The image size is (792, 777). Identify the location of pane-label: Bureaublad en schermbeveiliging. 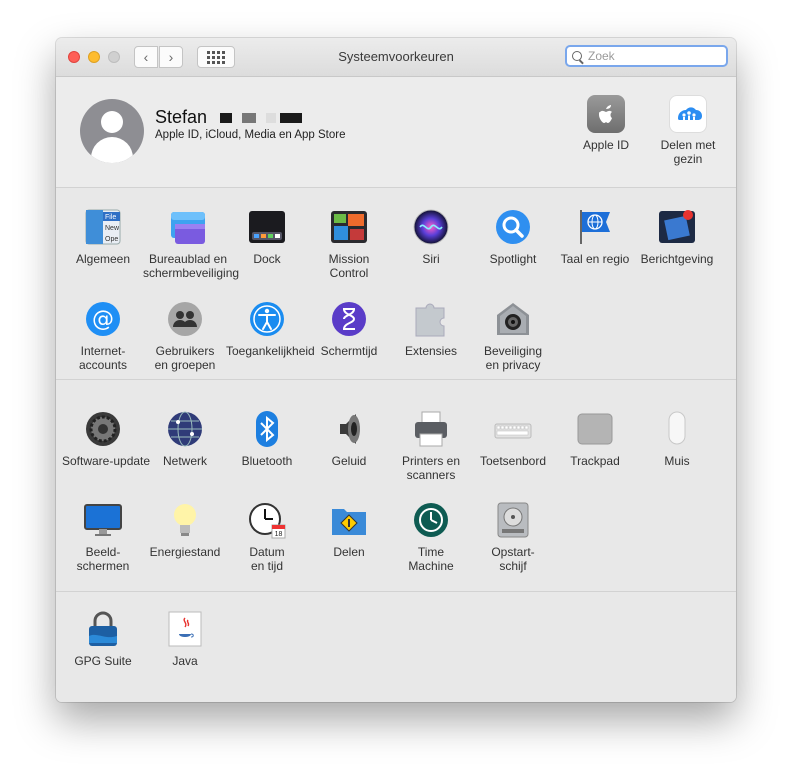
(191, 266).